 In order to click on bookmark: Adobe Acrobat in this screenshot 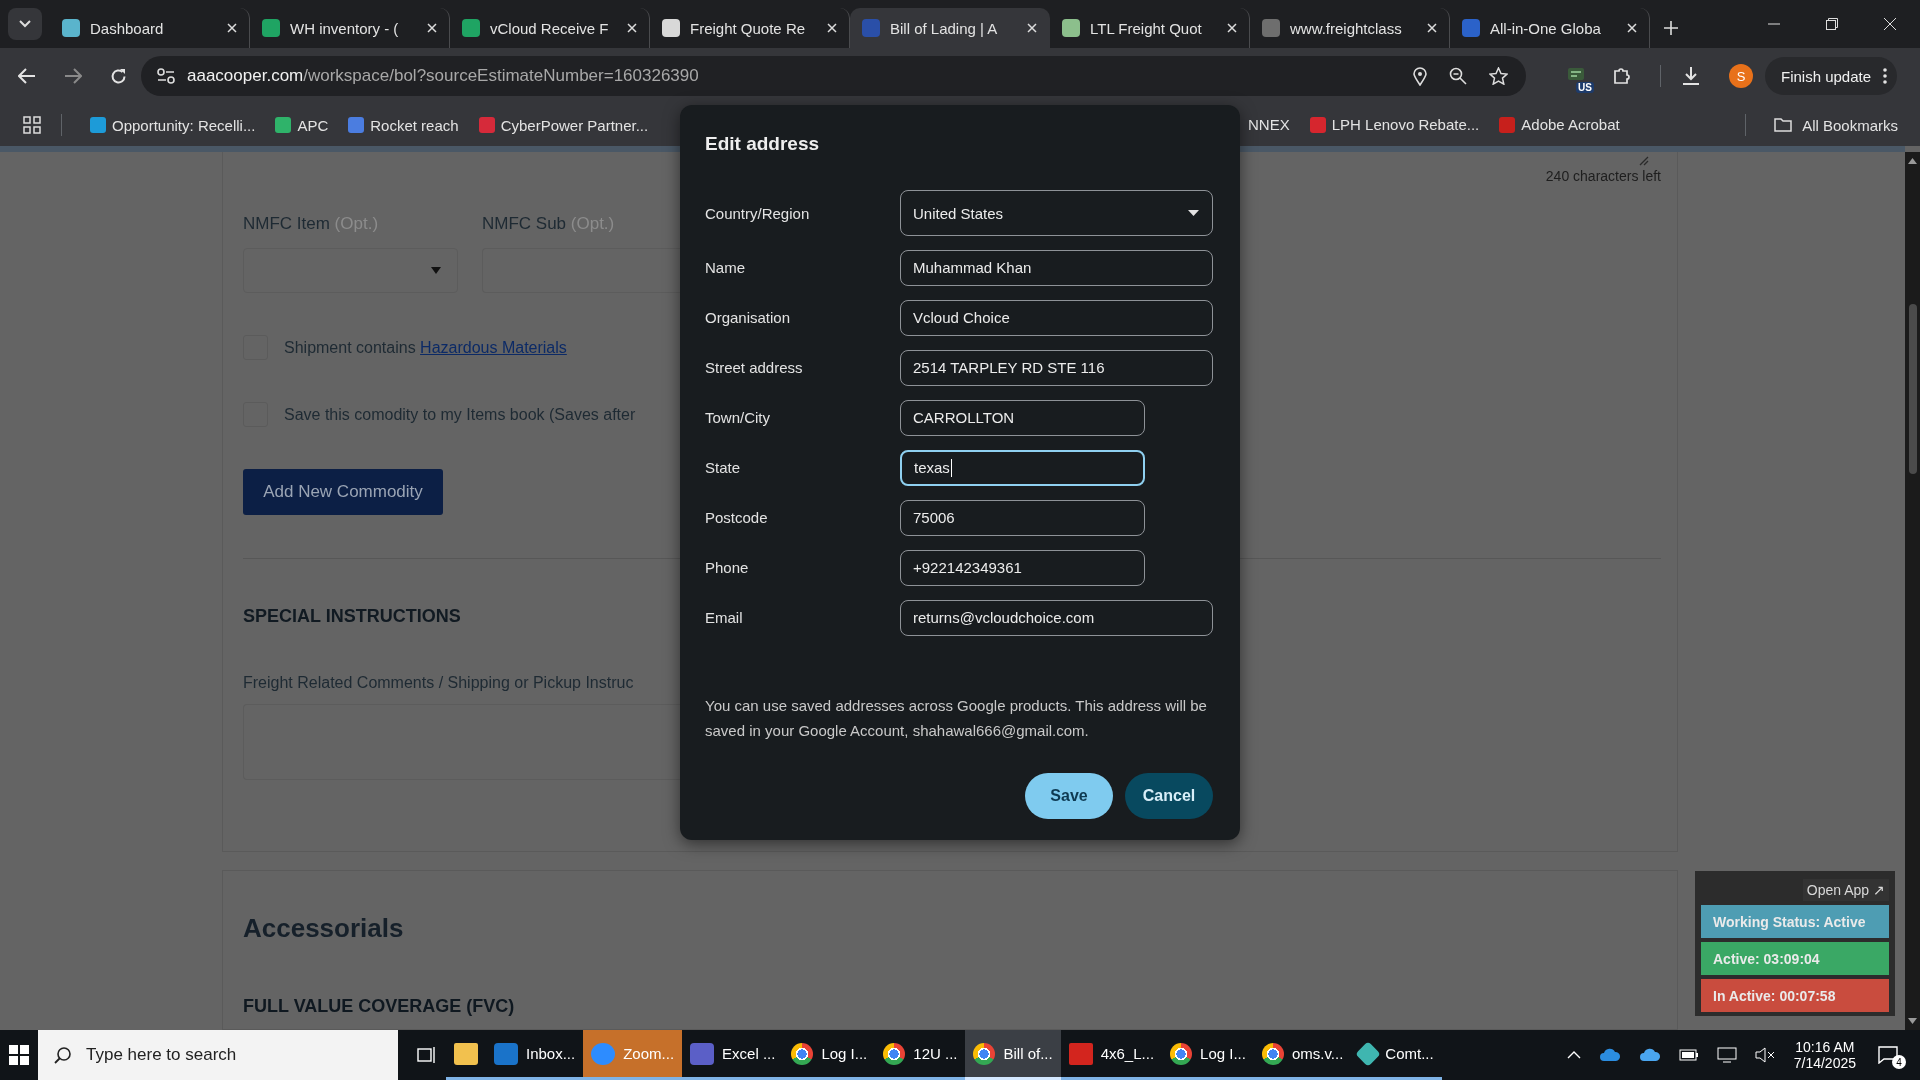, I will do `click(1559, 124)`.